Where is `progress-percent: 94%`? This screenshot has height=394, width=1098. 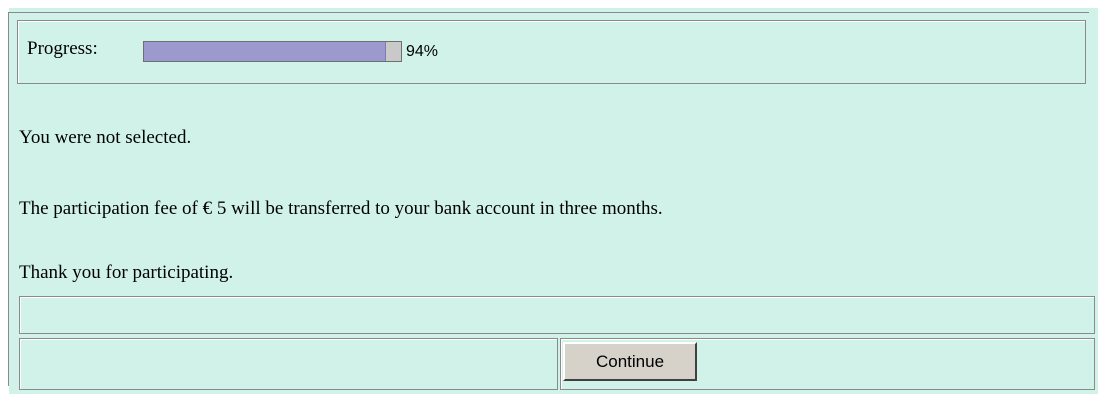
progress-percent: 94% is located at coordinates (422, 51).